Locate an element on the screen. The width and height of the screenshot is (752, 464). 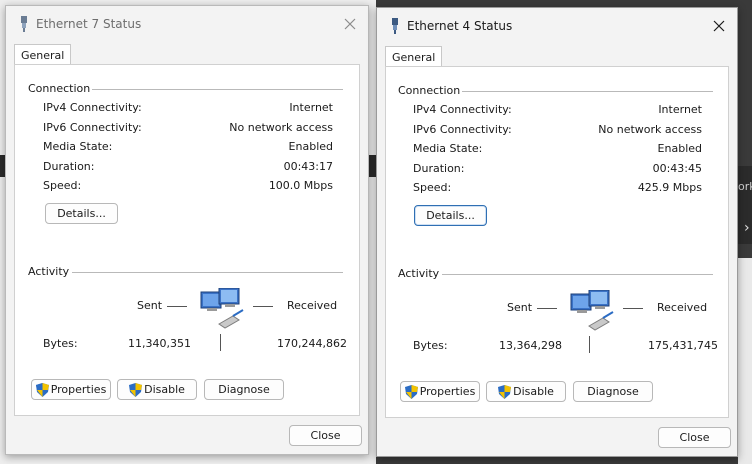
title-bar: Ethernet 7 Status is located at coordinates (187, 24).